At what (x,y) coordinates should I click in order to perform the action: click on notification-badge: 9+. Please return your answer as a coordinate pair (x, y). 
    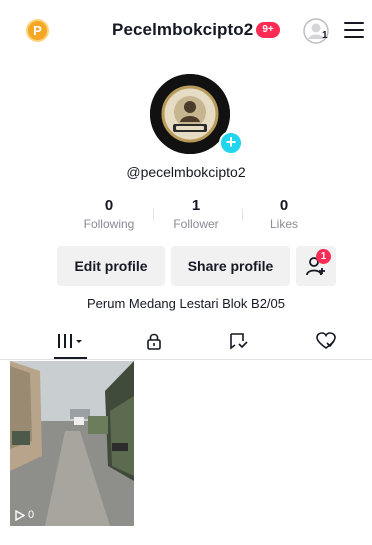
    Looking at the image, I should click on (268, 30).